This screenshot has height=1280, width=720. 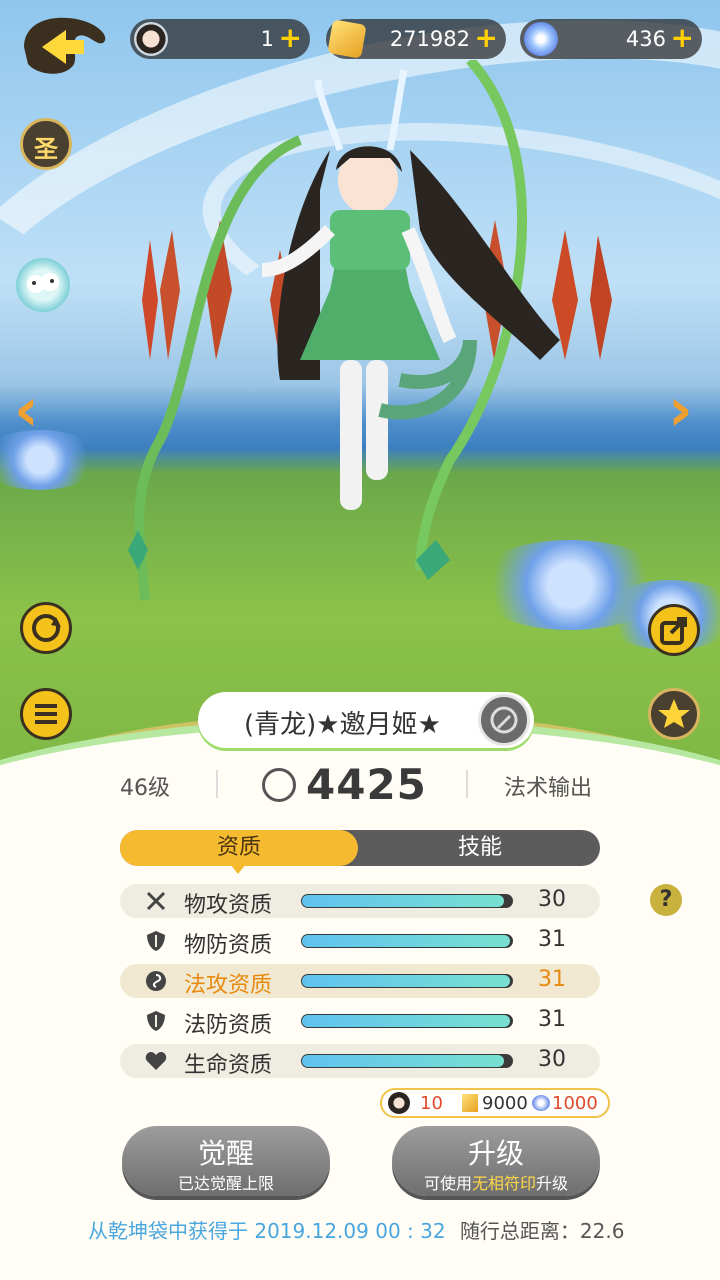 What do you see at coordinates (239, 848) in the screenshot?
I see `tab-aptitude: 资质` at bounding box center [239, 848].